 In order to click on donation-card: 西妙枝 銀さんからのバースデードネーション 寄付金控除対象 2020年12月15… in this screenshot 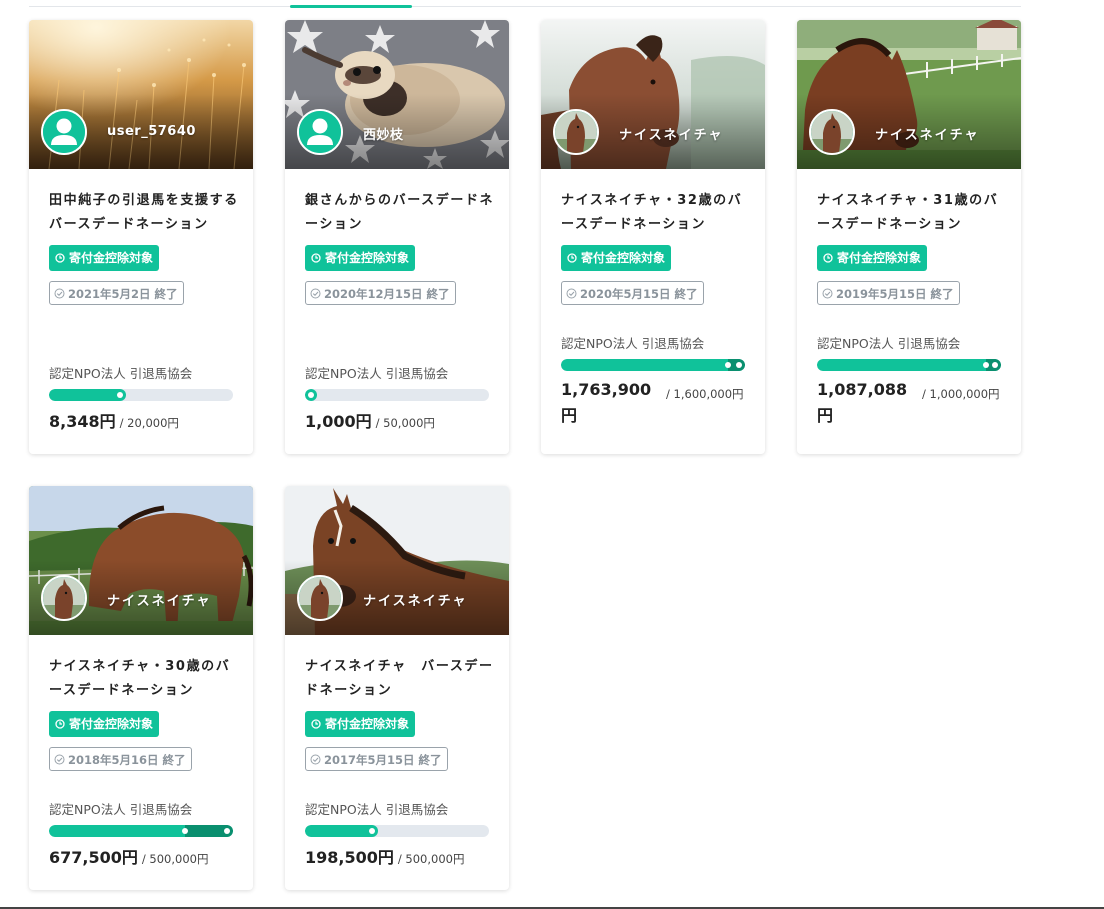, I will do `click(397, 237)`.